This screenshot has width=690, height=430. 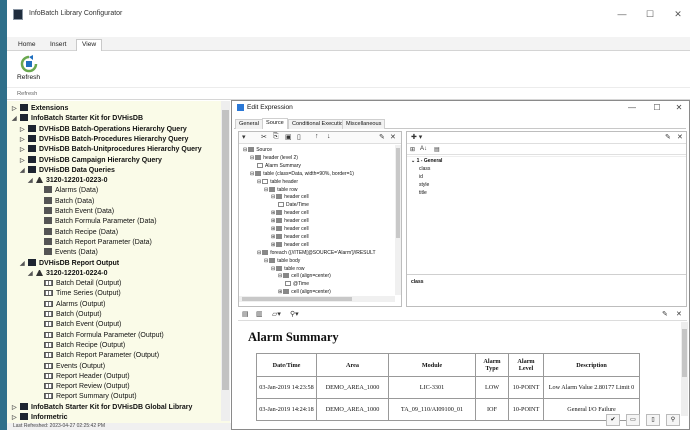 I want to click on maximize-icon: ☐, so click(x=650, y=14).